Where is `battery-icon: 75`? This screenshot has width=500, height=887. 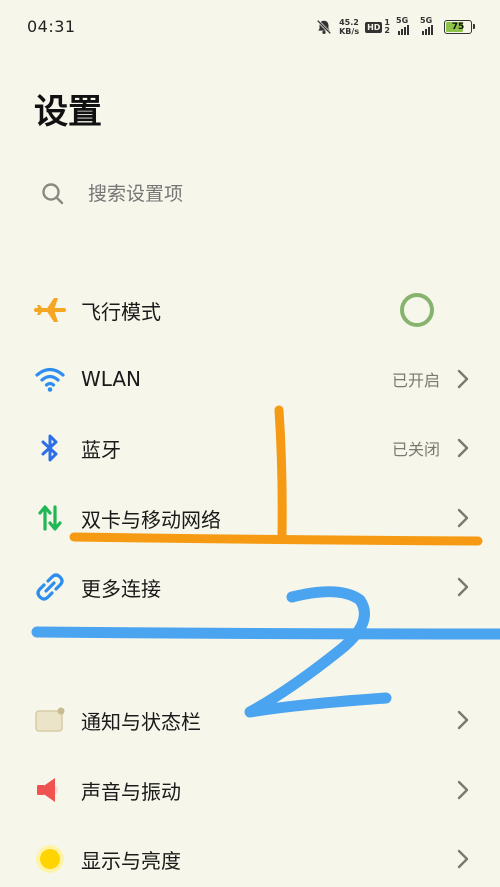 battery-icon: 75 is located at coordinates (459, 27).